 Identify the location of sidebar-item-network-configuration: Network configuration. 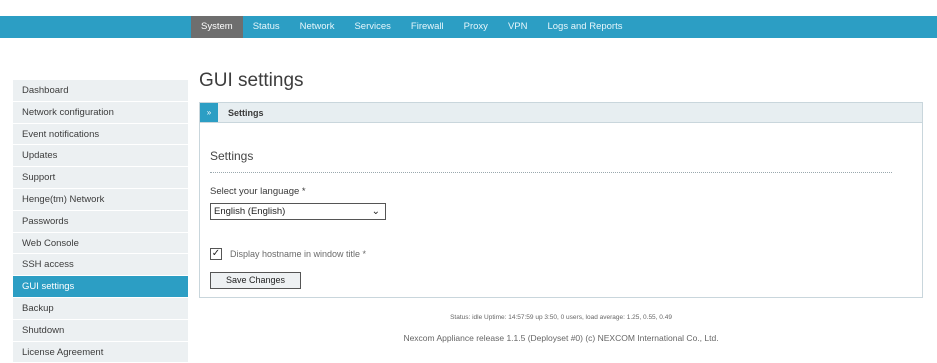
(100, 112).